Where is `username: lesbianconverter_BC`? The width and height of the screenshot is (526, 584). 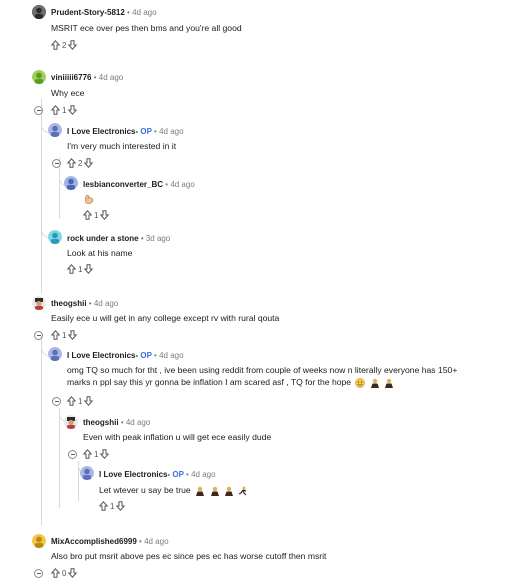 username: lesbianconverter_BC is located at coordinates (123, 184).